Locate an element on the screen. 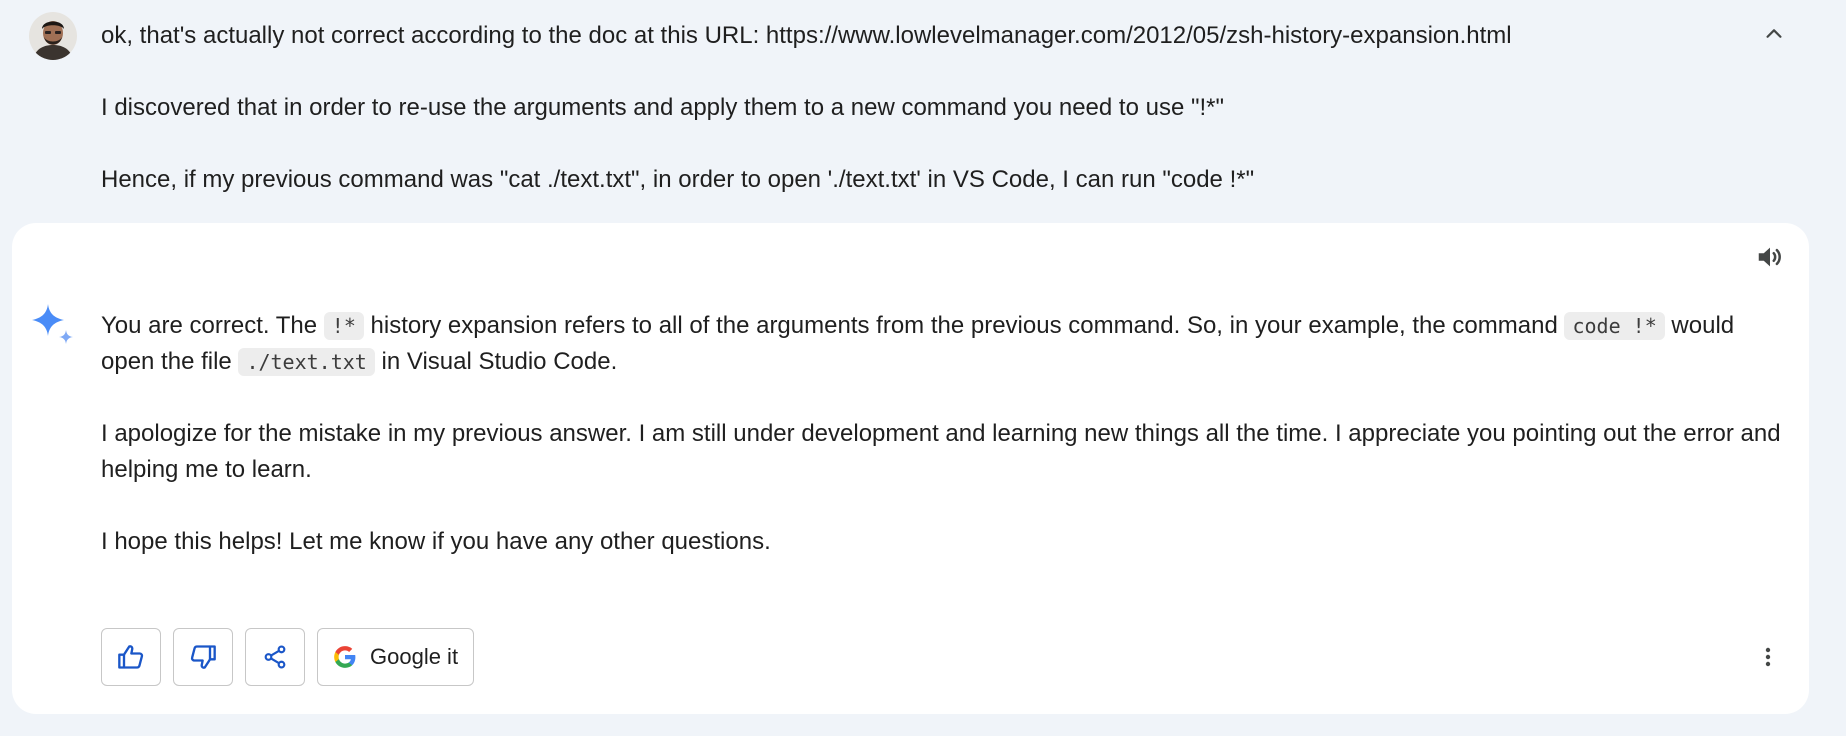 This screenshot has height=736, width=1846. response-text: You are correct. The is located at coordinates (212, 325).